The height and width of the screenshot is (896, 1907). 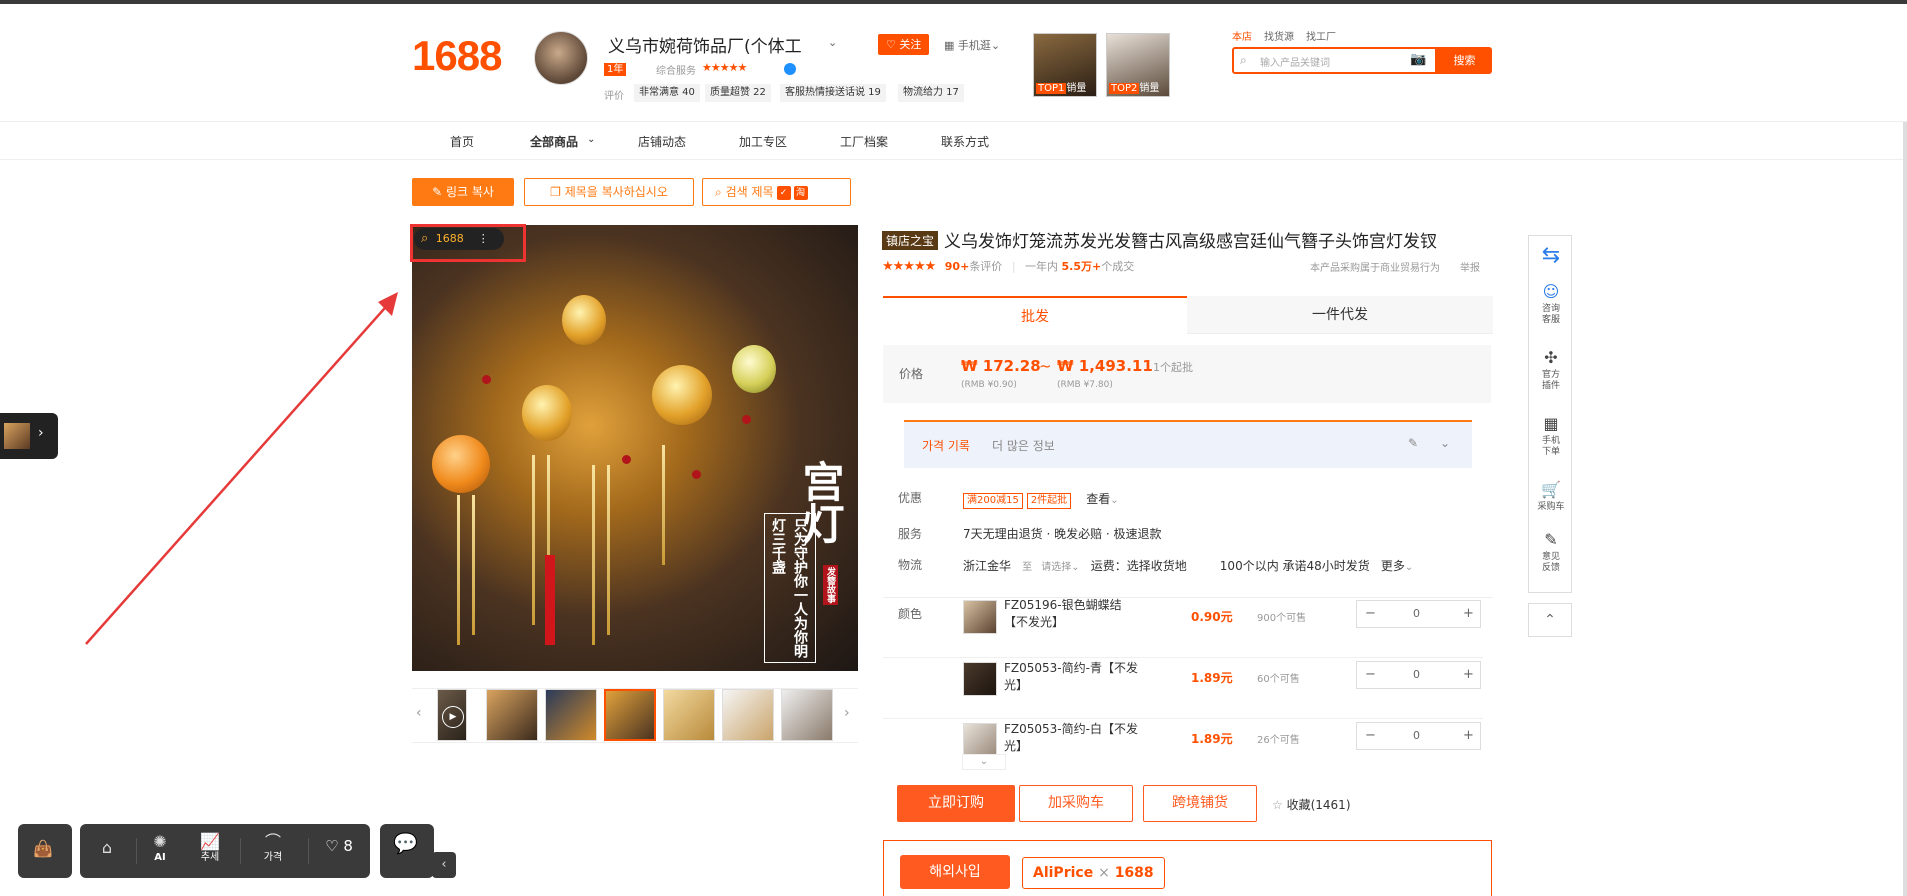 What do you see at coordinates (904, 44) in the screenshot?
I see `follow-button: ♡ 关注` at bounding box center [904, 44].